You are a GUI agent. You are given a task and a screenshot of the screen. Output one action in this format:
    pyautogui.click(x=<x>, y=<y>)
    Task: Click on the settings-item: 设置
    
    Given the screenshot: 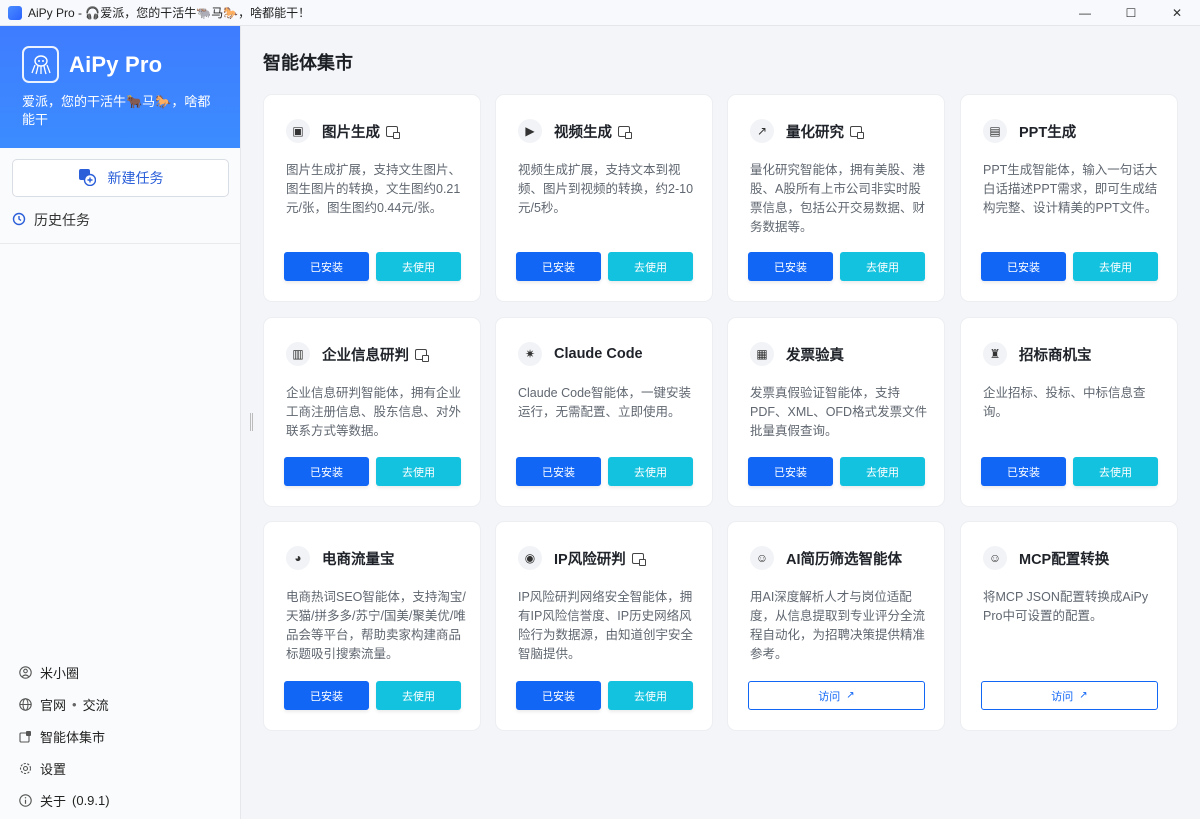 What is the action you would take?
    pyautogui.click(x=123, y=768)
    